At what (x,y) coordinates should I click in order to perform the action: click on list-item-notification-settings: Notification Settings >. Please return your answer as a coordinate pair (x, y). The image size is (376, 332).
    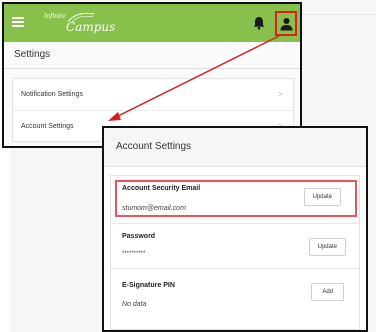
    Looking at the image, I should click on (153, 95).